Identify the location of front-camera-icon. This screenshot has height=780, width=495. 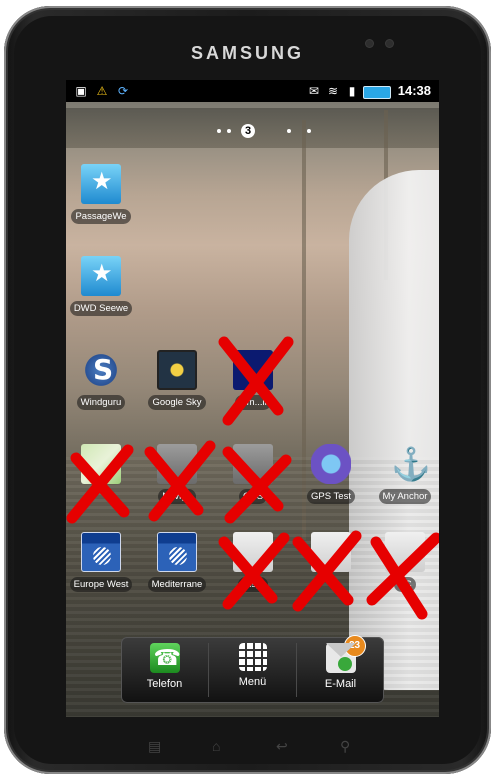
(369, 43).